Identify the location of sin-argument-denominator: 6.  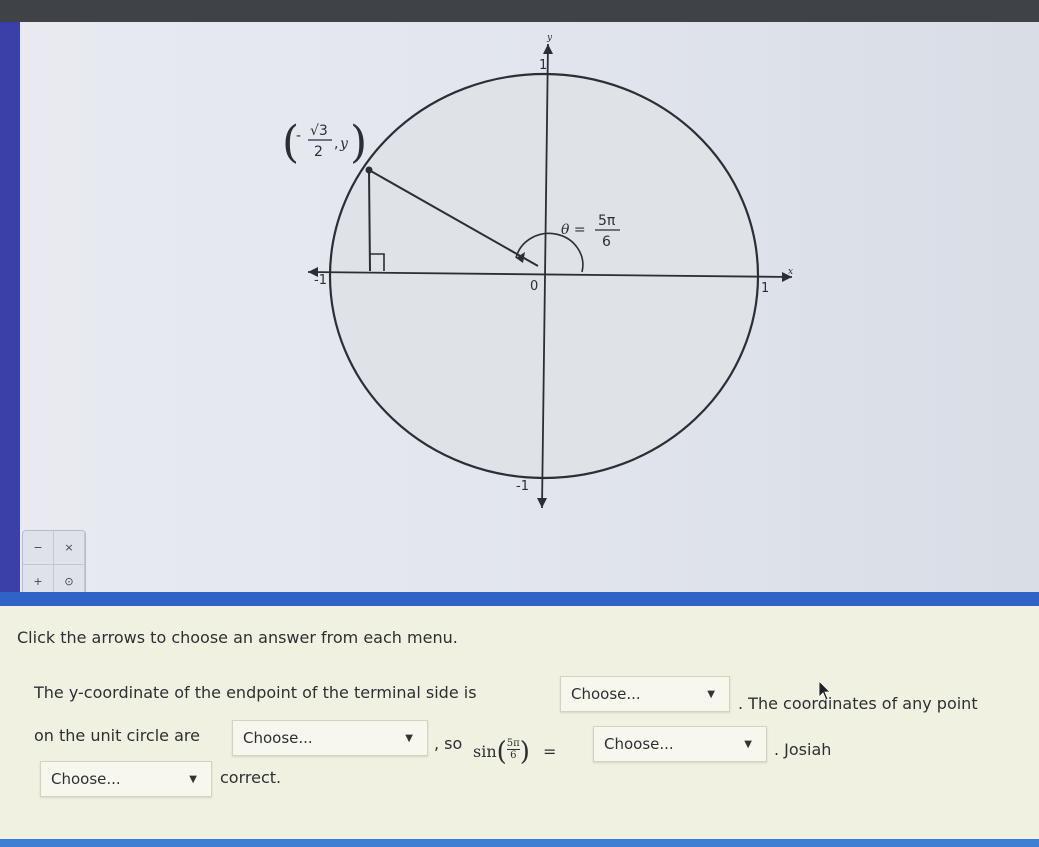
(513, 755).